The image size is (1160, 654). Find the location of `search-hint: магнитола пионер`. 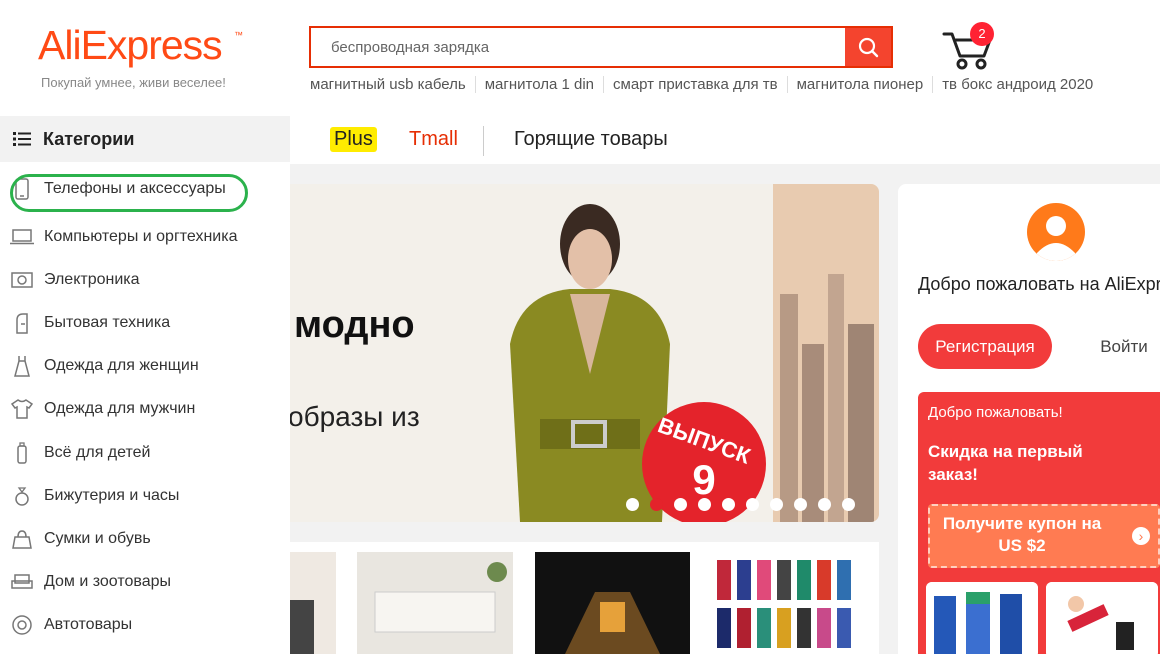

search-hint: магнитола пионер is located at coordinates (859, 84).